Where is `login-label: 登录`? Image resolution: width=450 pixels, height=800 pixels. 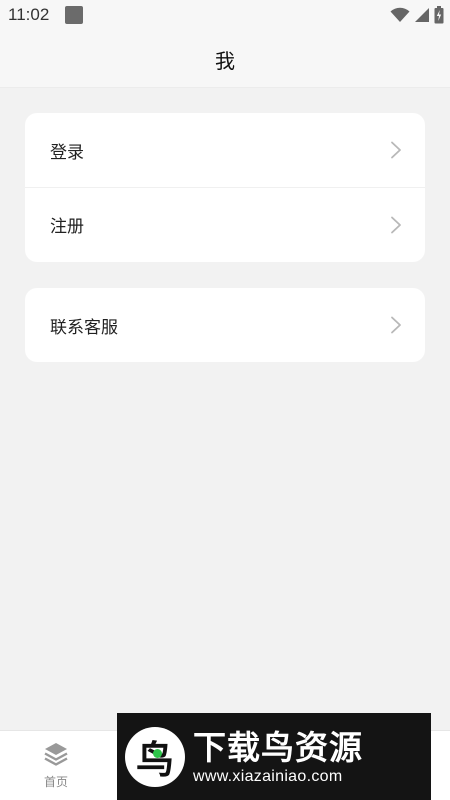 login-label: 登录 is located at coordinates (67, 152).